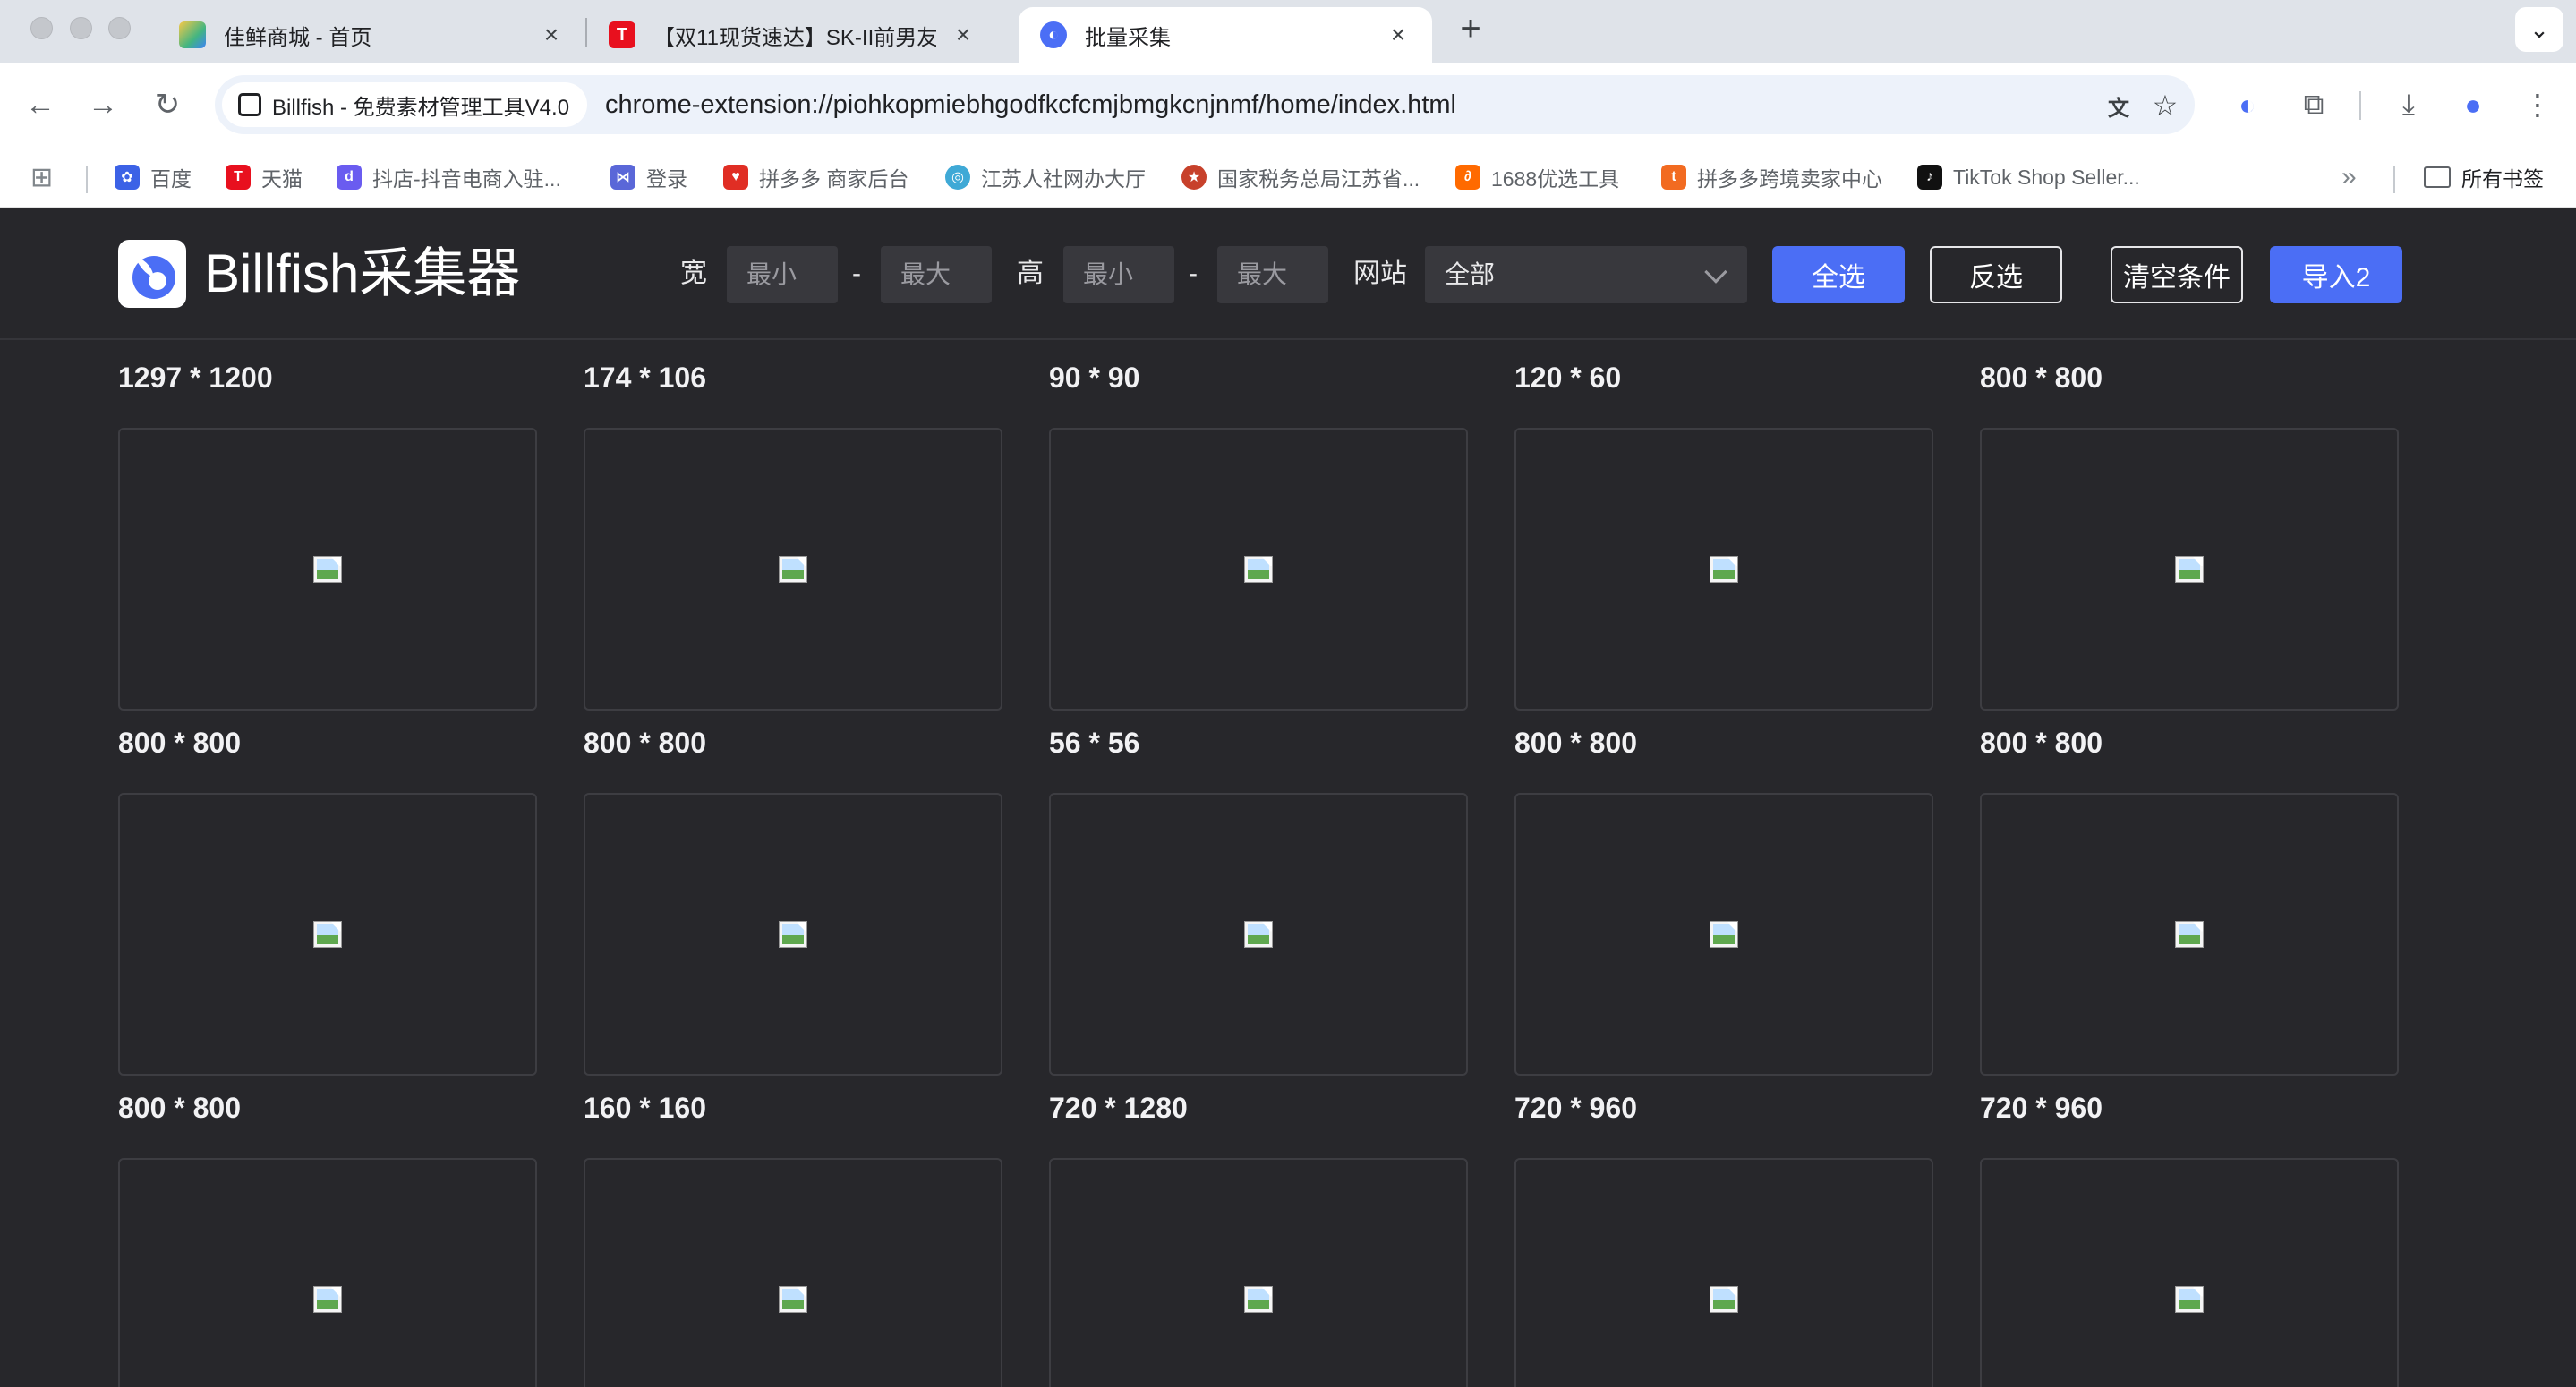 The height and width of the screenshot is (1387, 2576). What do you see at coordinates (2177, 275) in the screenshot?
I see `clear-filters-button: 清空条件` at bounding box center [2177, 275].